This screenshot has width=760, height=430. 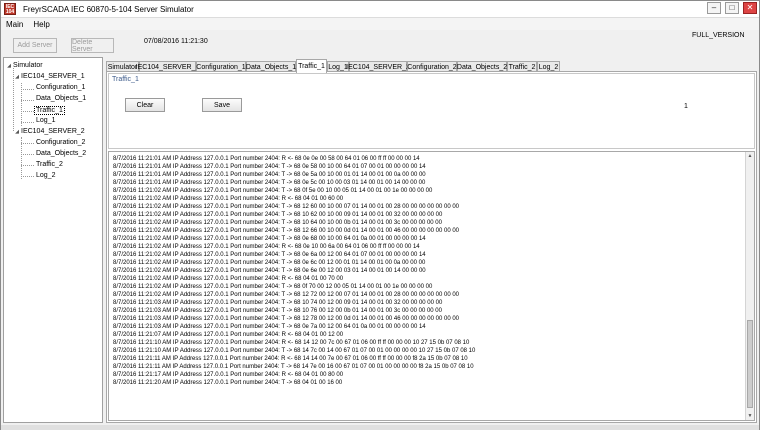 What do you see at coordinates (92, 45) in the screenshot?
I see `delete-server-button: Delete Server` at bounding box center [92, 45].